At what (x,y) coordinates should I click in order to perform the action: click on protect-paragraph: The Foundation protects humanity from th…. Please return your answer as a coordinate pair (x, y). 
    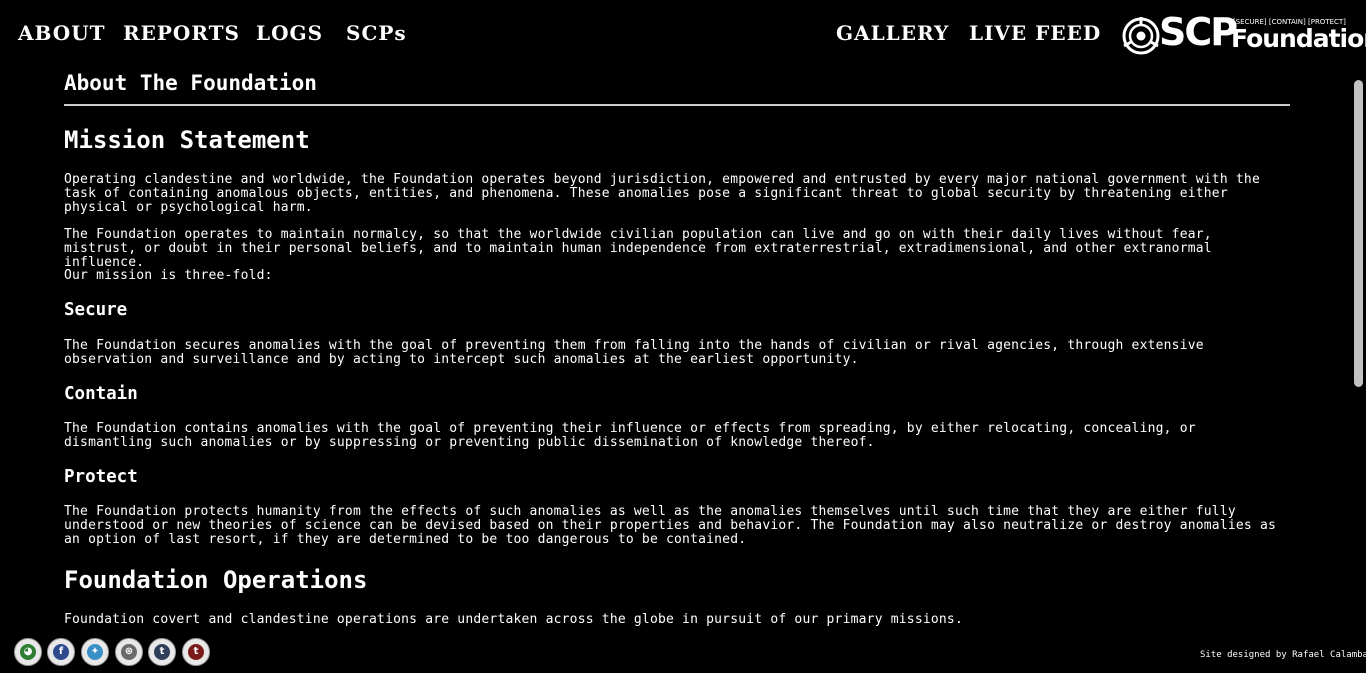
    Looking at the image, I should click on (670, 525).